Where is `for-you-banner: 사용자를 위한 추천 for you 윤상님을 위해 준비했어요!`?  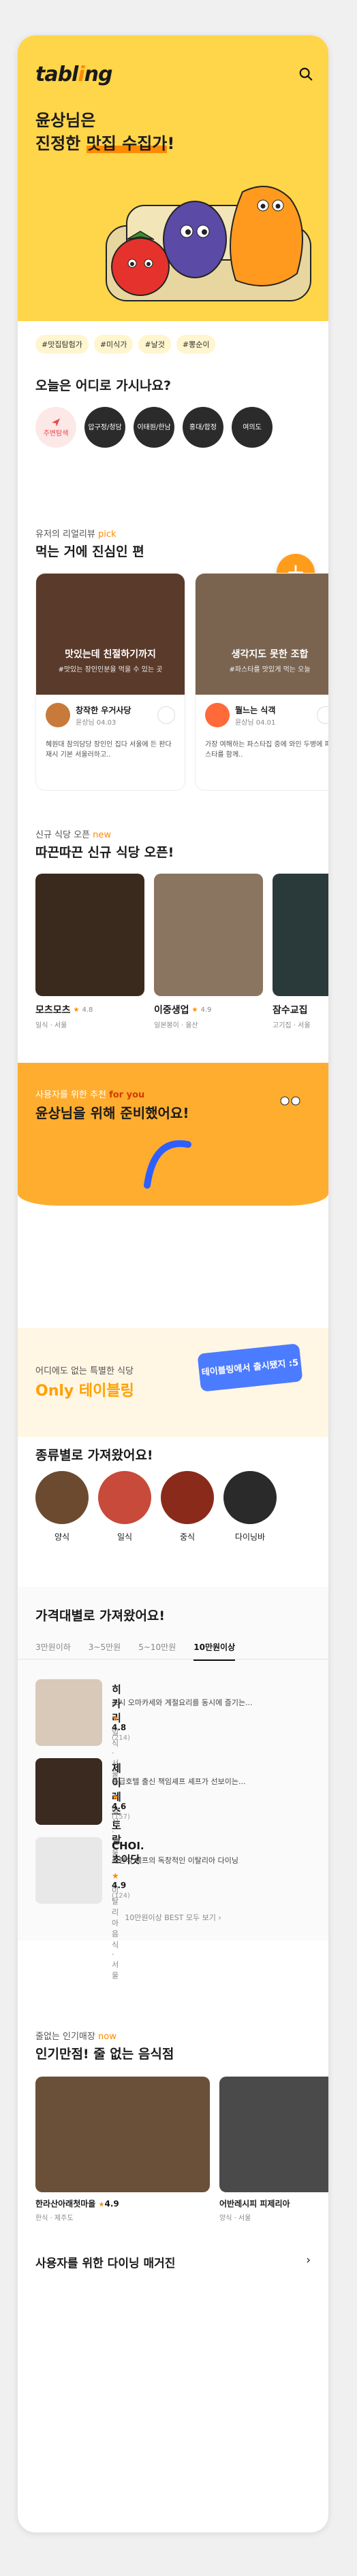
for-you-banner: 사용자를 위한 추천 for you 윤상님을 위해 준비했어요! is located at coordinates (173, 1135).